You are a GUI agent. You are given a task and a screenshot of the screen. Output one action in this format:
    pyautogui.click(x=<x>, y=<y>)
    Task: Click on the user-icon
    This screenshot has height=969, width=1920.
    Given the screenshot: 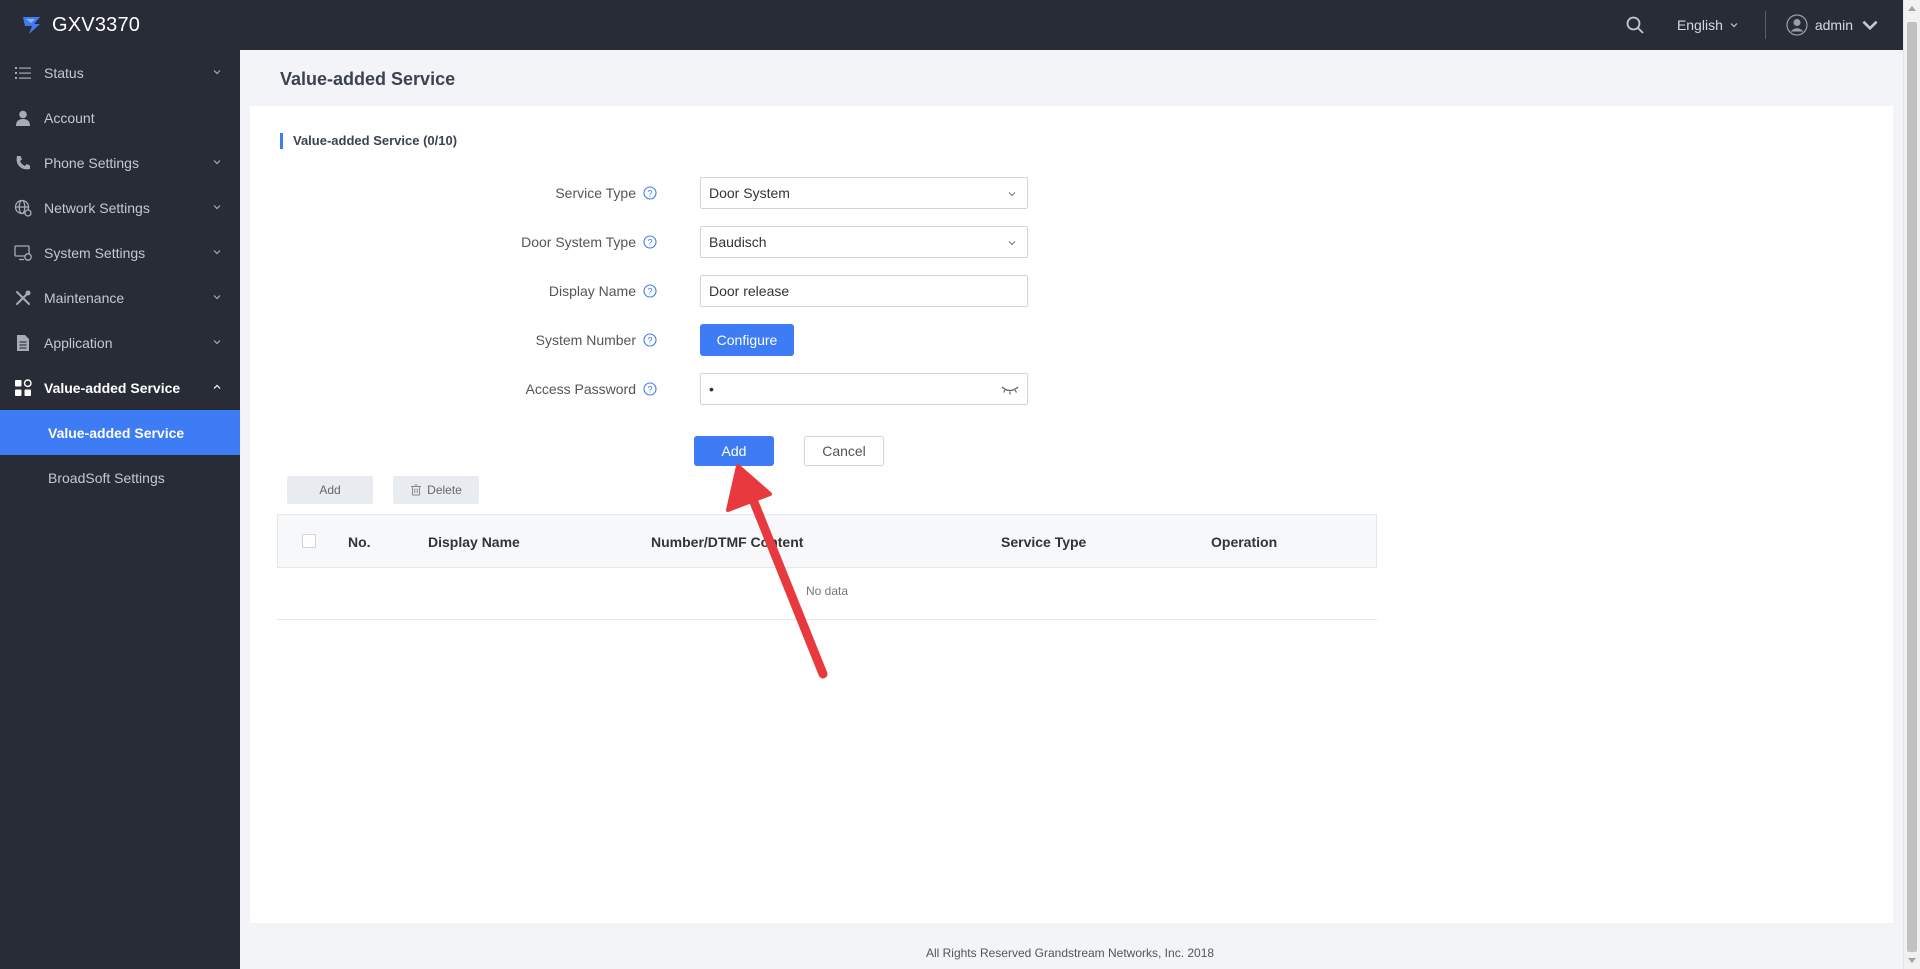 What is the action you would take?
    pyautogui.click(x=23, y=118)
    